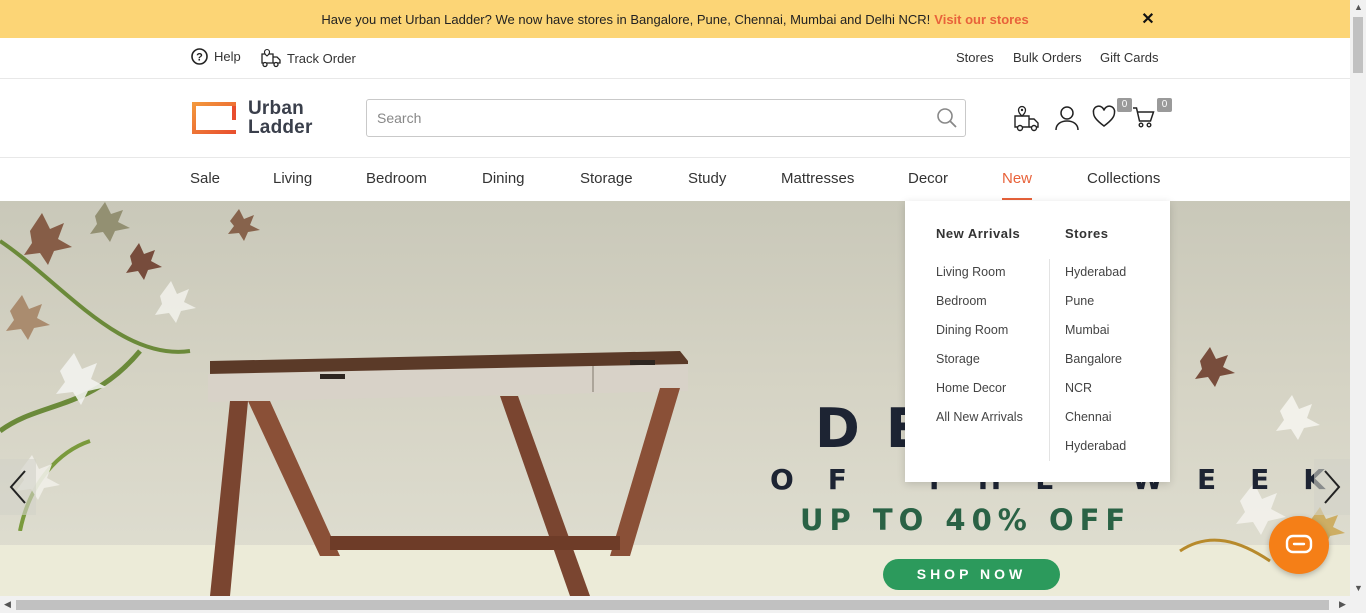 The width and height of the screenshot is (1366, 613). Describe the element at coordinates (1123, 178) in the screenshot. I see `nav-item-collections: Collections` at that location.